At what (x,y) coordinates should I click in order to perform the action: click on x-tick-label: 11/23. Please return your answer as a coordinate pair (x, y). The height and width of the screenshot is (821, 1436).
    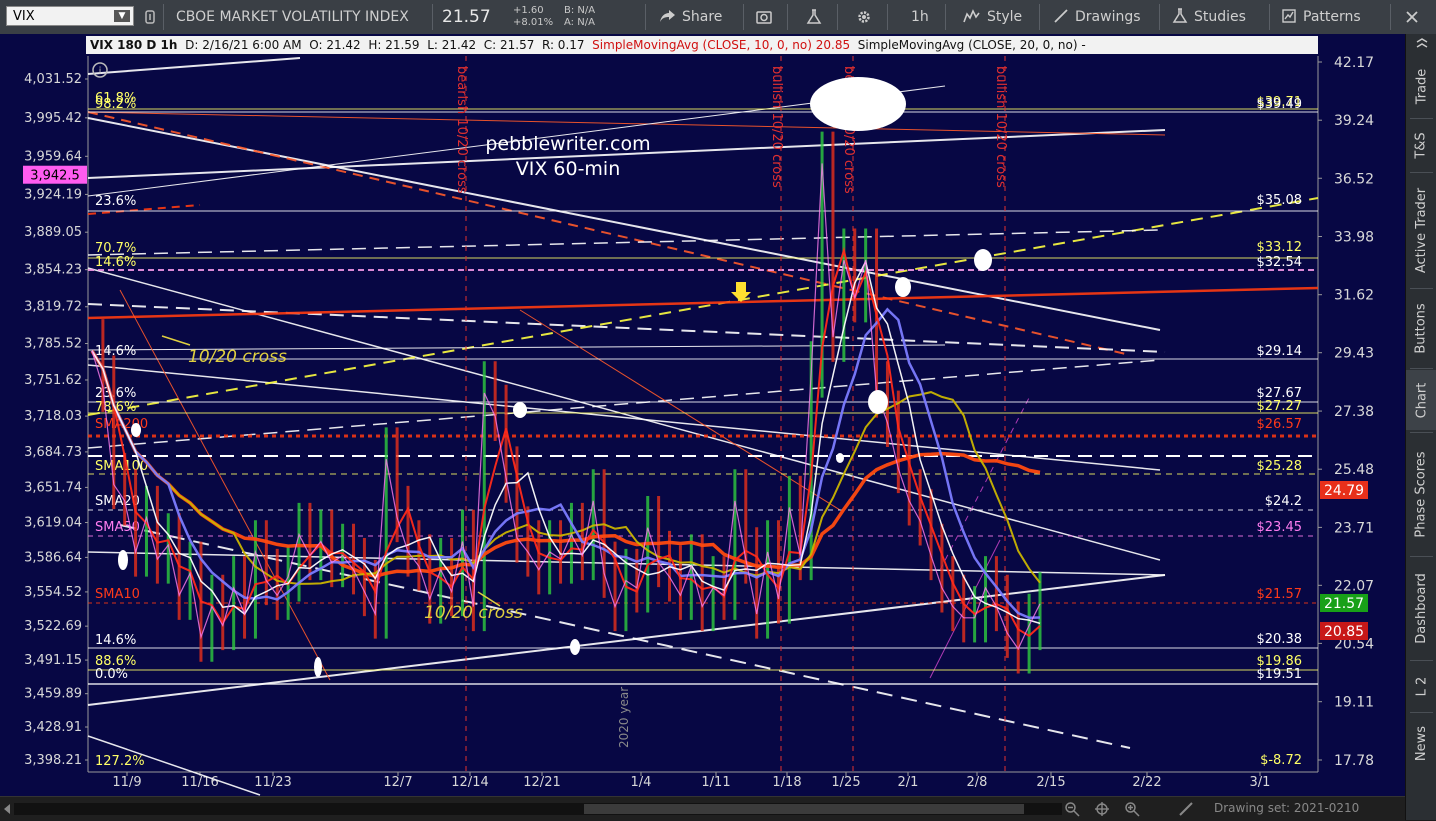
    Looking at the image, I should click on (272, 782).